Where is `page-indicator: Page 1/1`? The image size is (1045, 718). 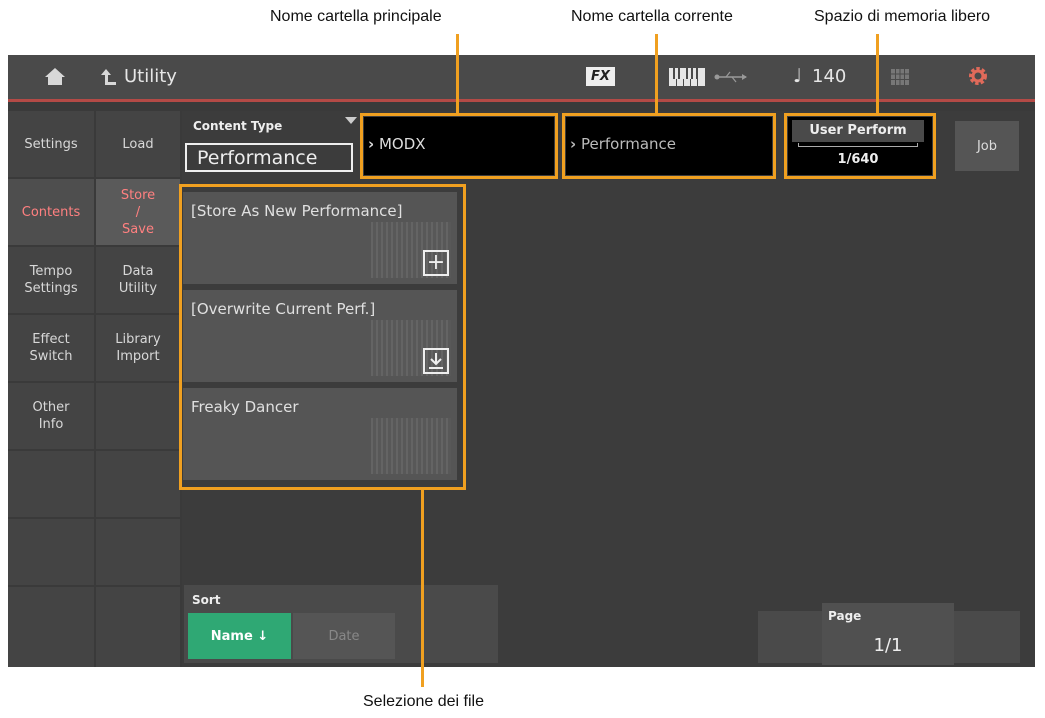
page-indicator: Page 1/1 is located at coordinates (888, 634).